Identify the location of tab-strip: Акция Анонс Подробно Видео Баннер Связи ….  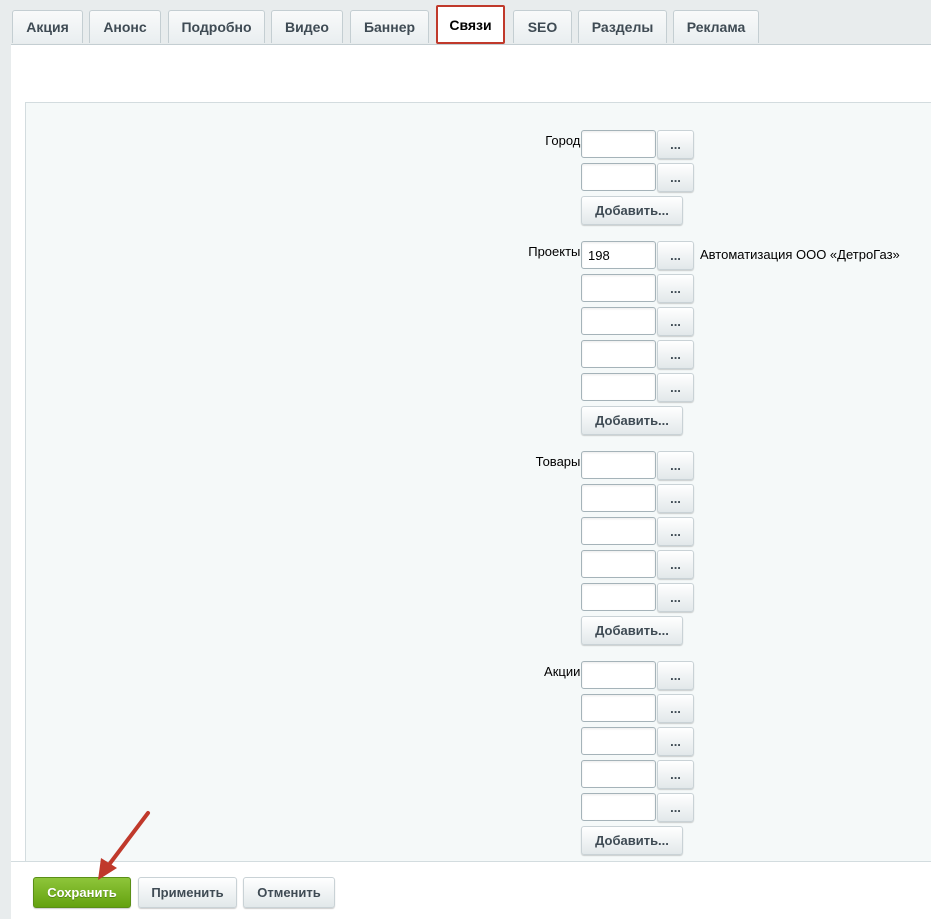
(465, 22).